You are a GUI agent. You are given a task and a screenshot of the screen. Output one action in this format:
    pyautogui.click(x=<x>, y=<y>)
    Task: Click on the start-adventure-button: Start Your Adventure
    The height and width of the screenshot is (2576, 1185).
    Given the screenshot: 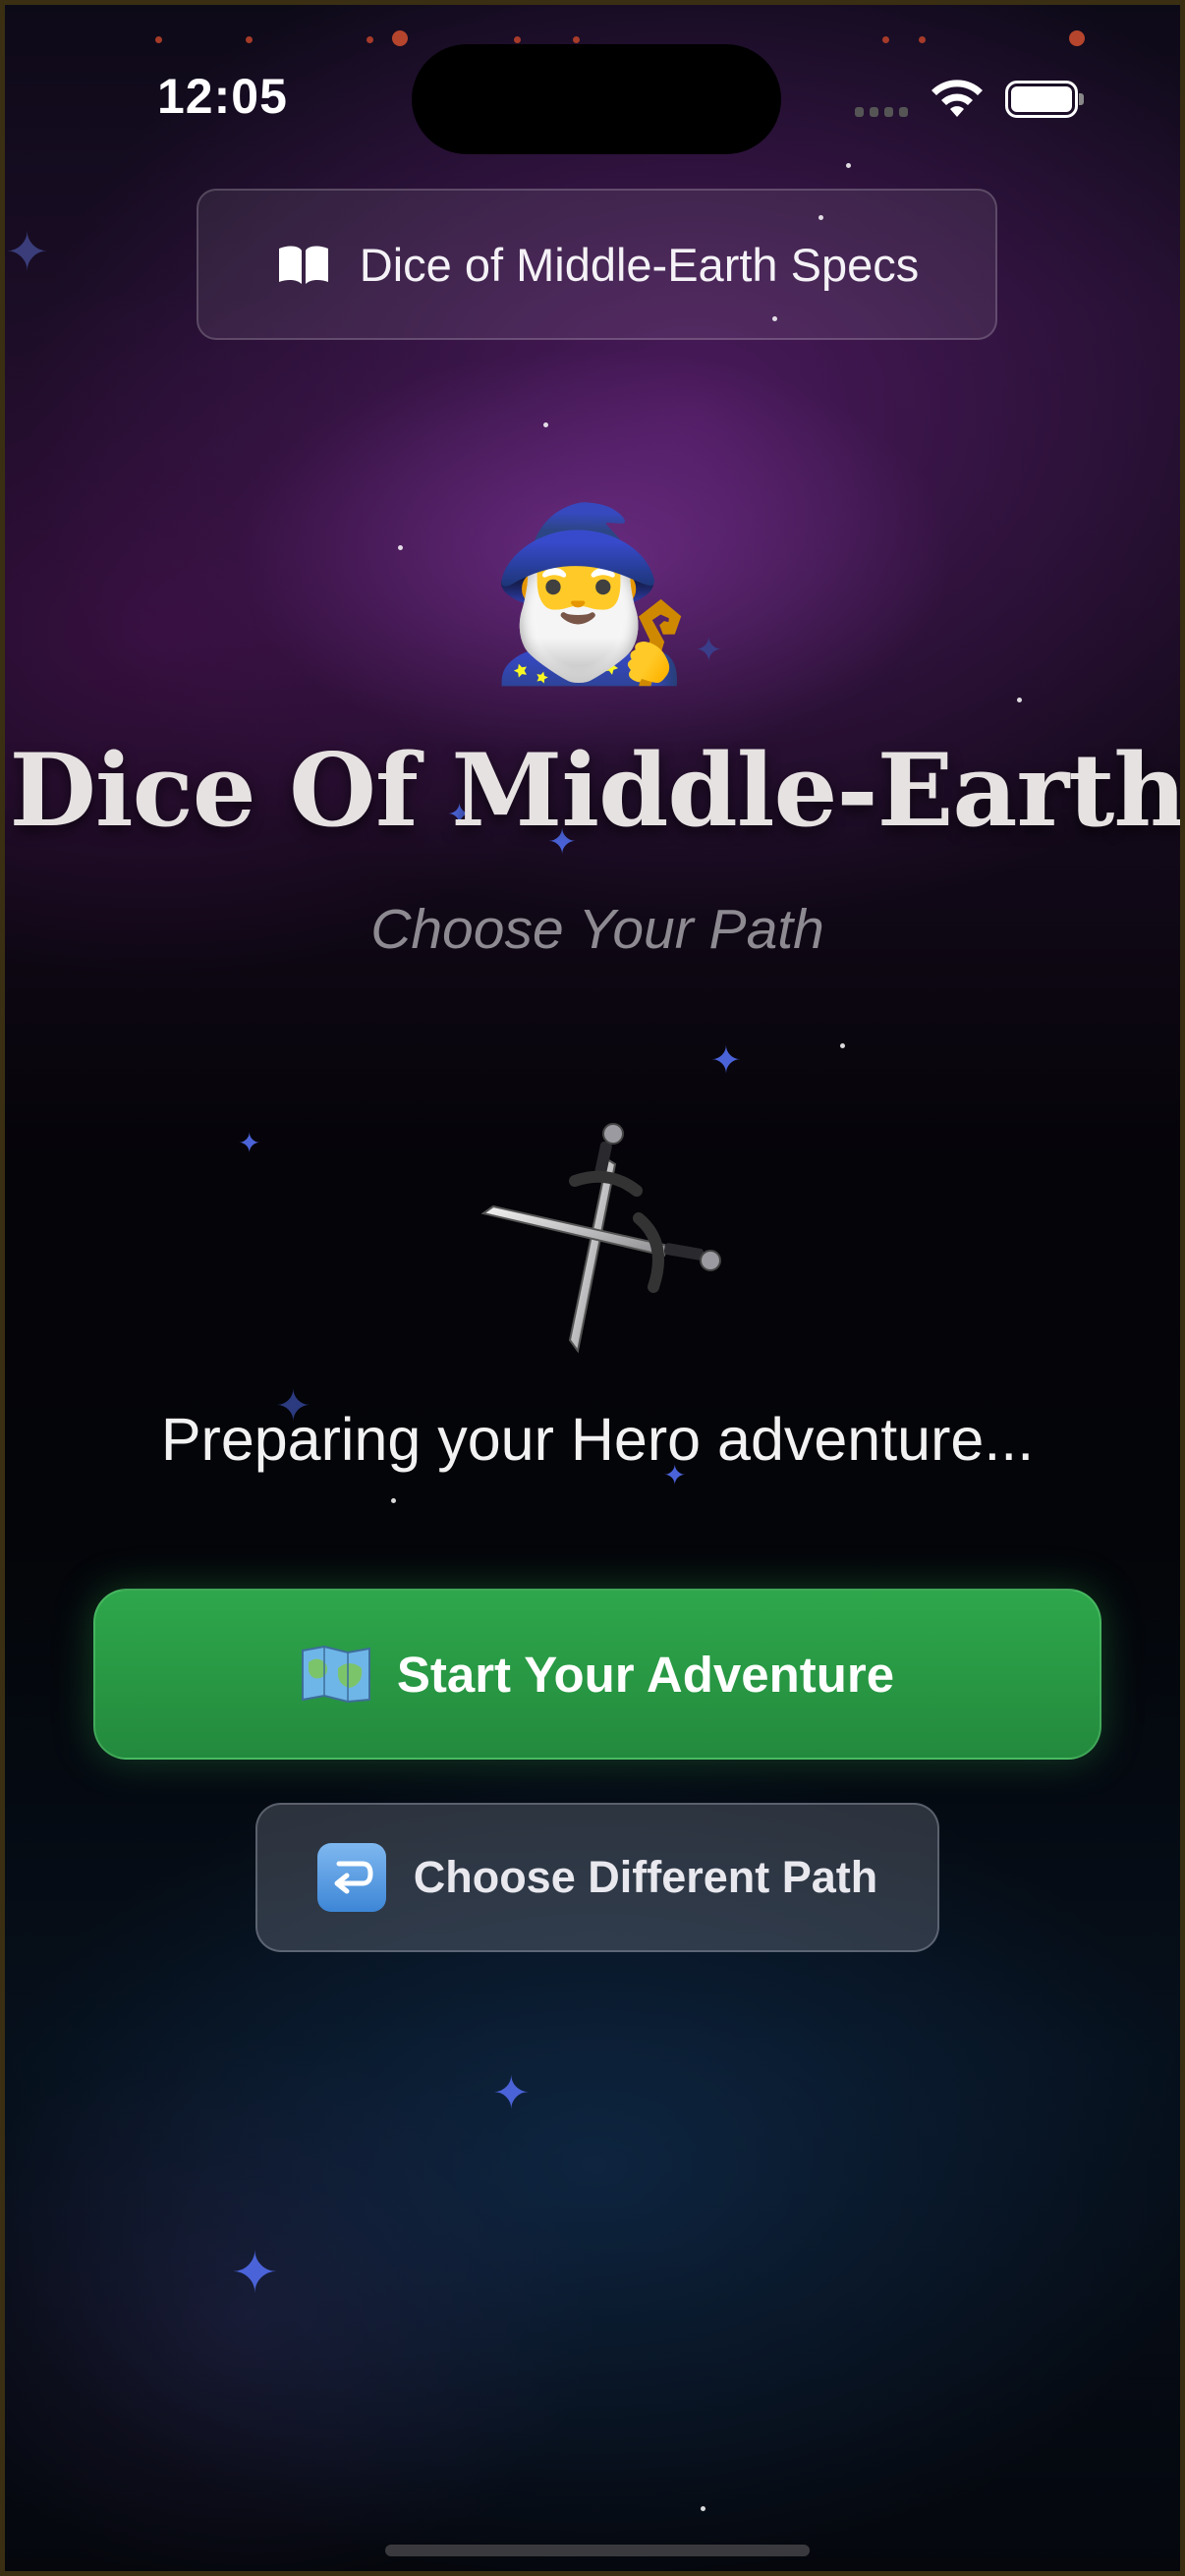 What is the action you would take?
    pyautogui.click(x=597, y=1674)
    